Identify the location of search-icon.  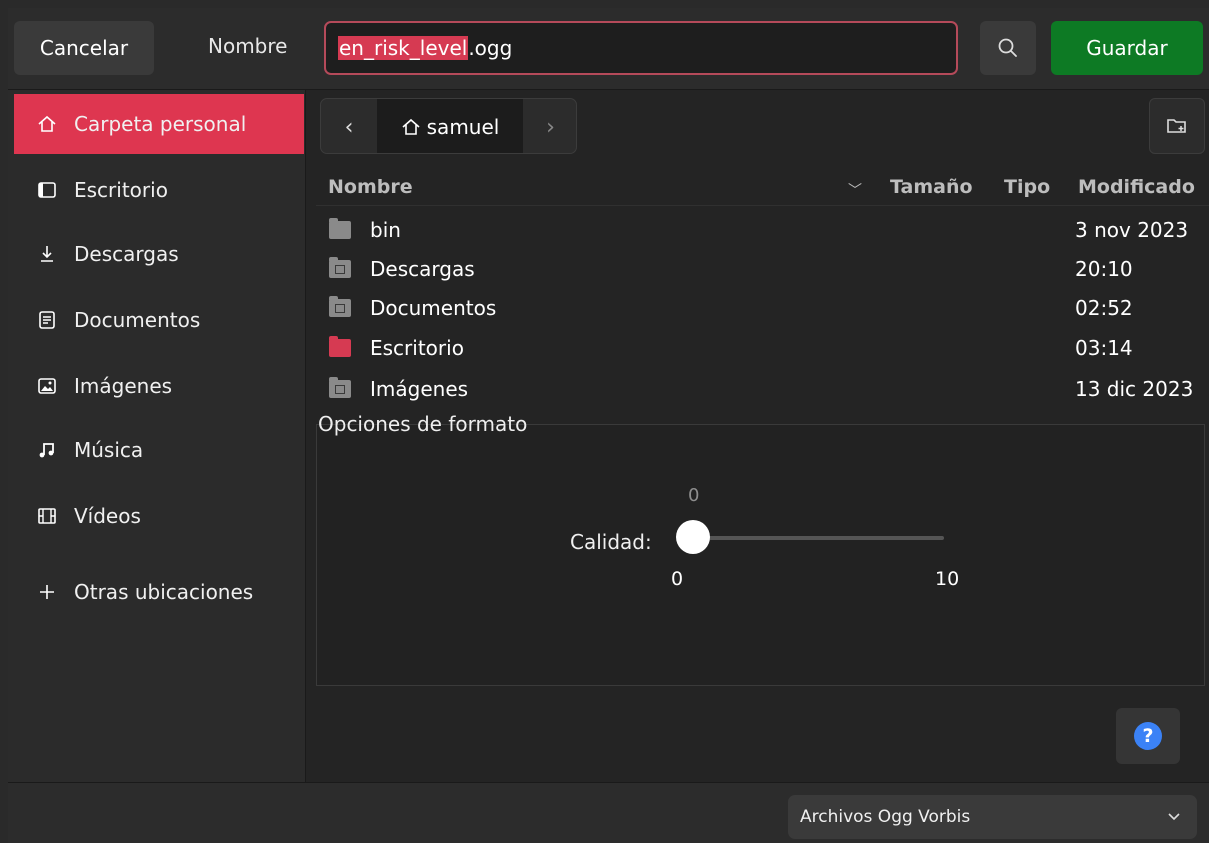
(1007, 47).